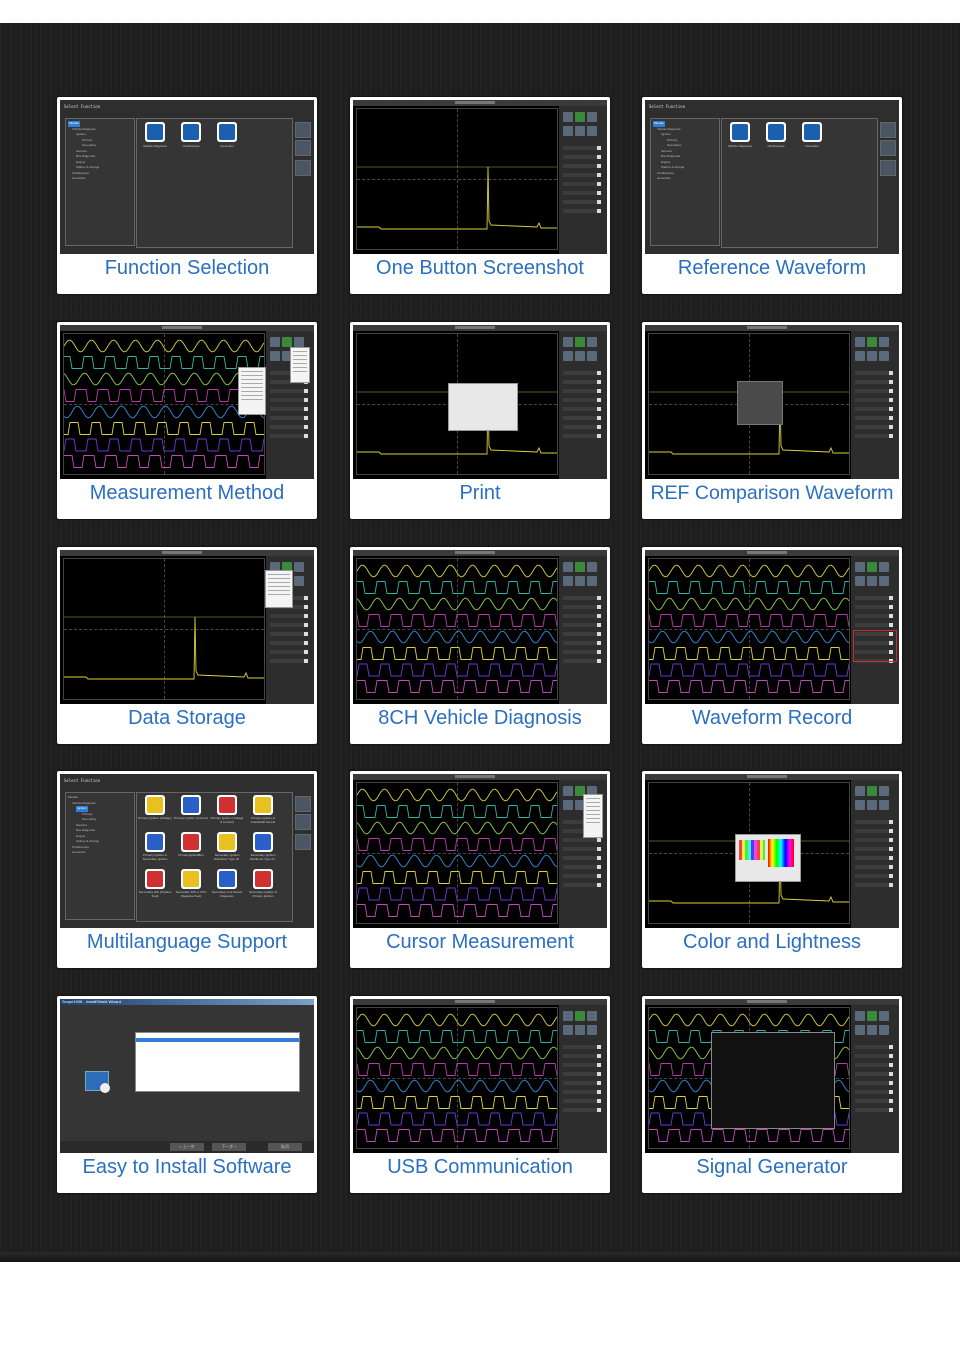 The width and height of the screenshot is (960, 1347). I want to click on context-menu, so click(279, 589).